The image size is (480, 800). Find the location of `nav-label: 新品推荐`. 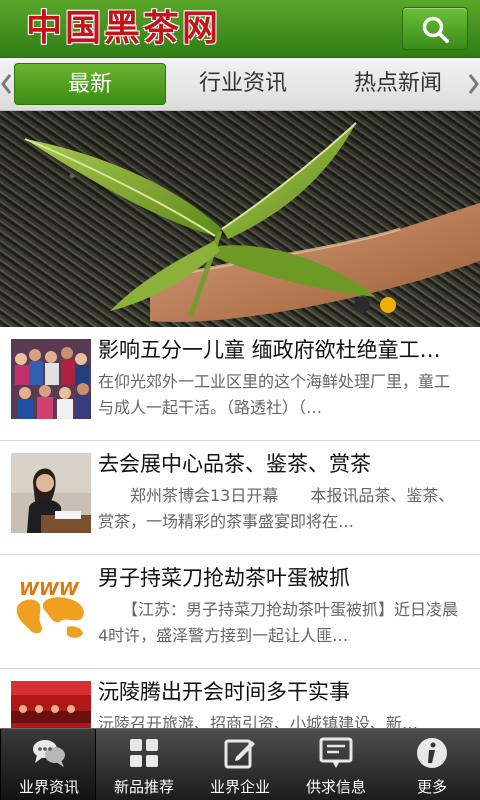

nav-label: 新品推荐 is located at coordinates (143, 787).